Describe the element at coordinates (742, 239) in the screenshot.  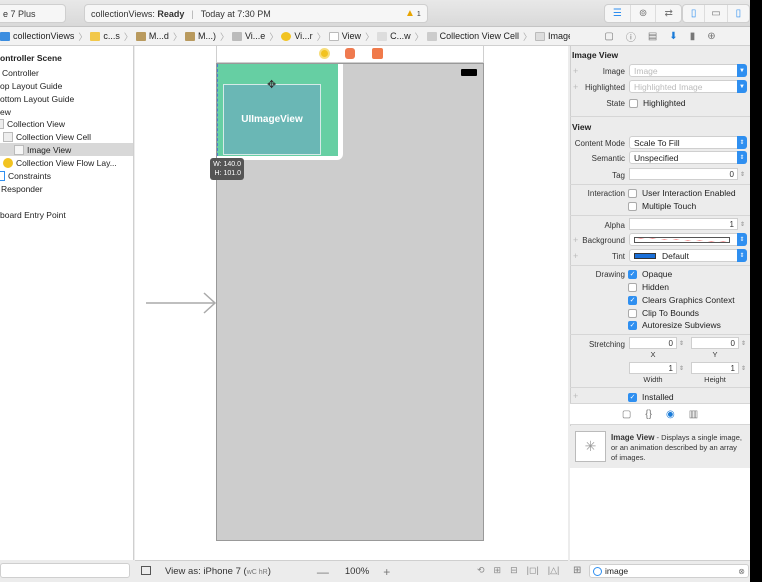
I see `up-down-icon: ⇕` at that location.